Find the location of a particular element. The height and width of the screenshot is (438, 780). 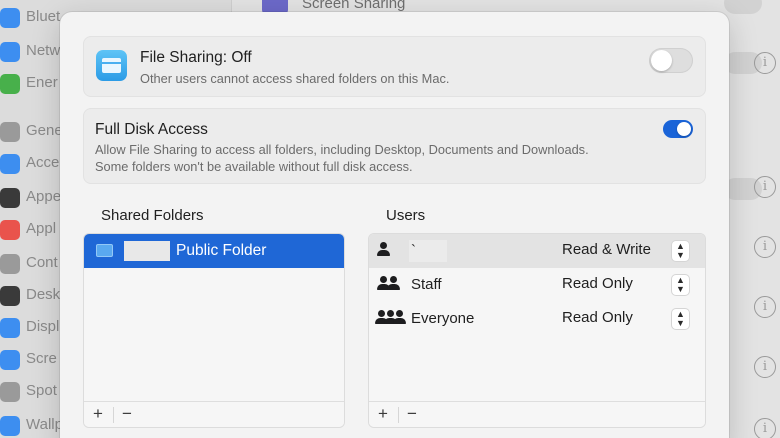

bg-screen-sharing-label: Screen Sharing is located at coordinates (354, 6).